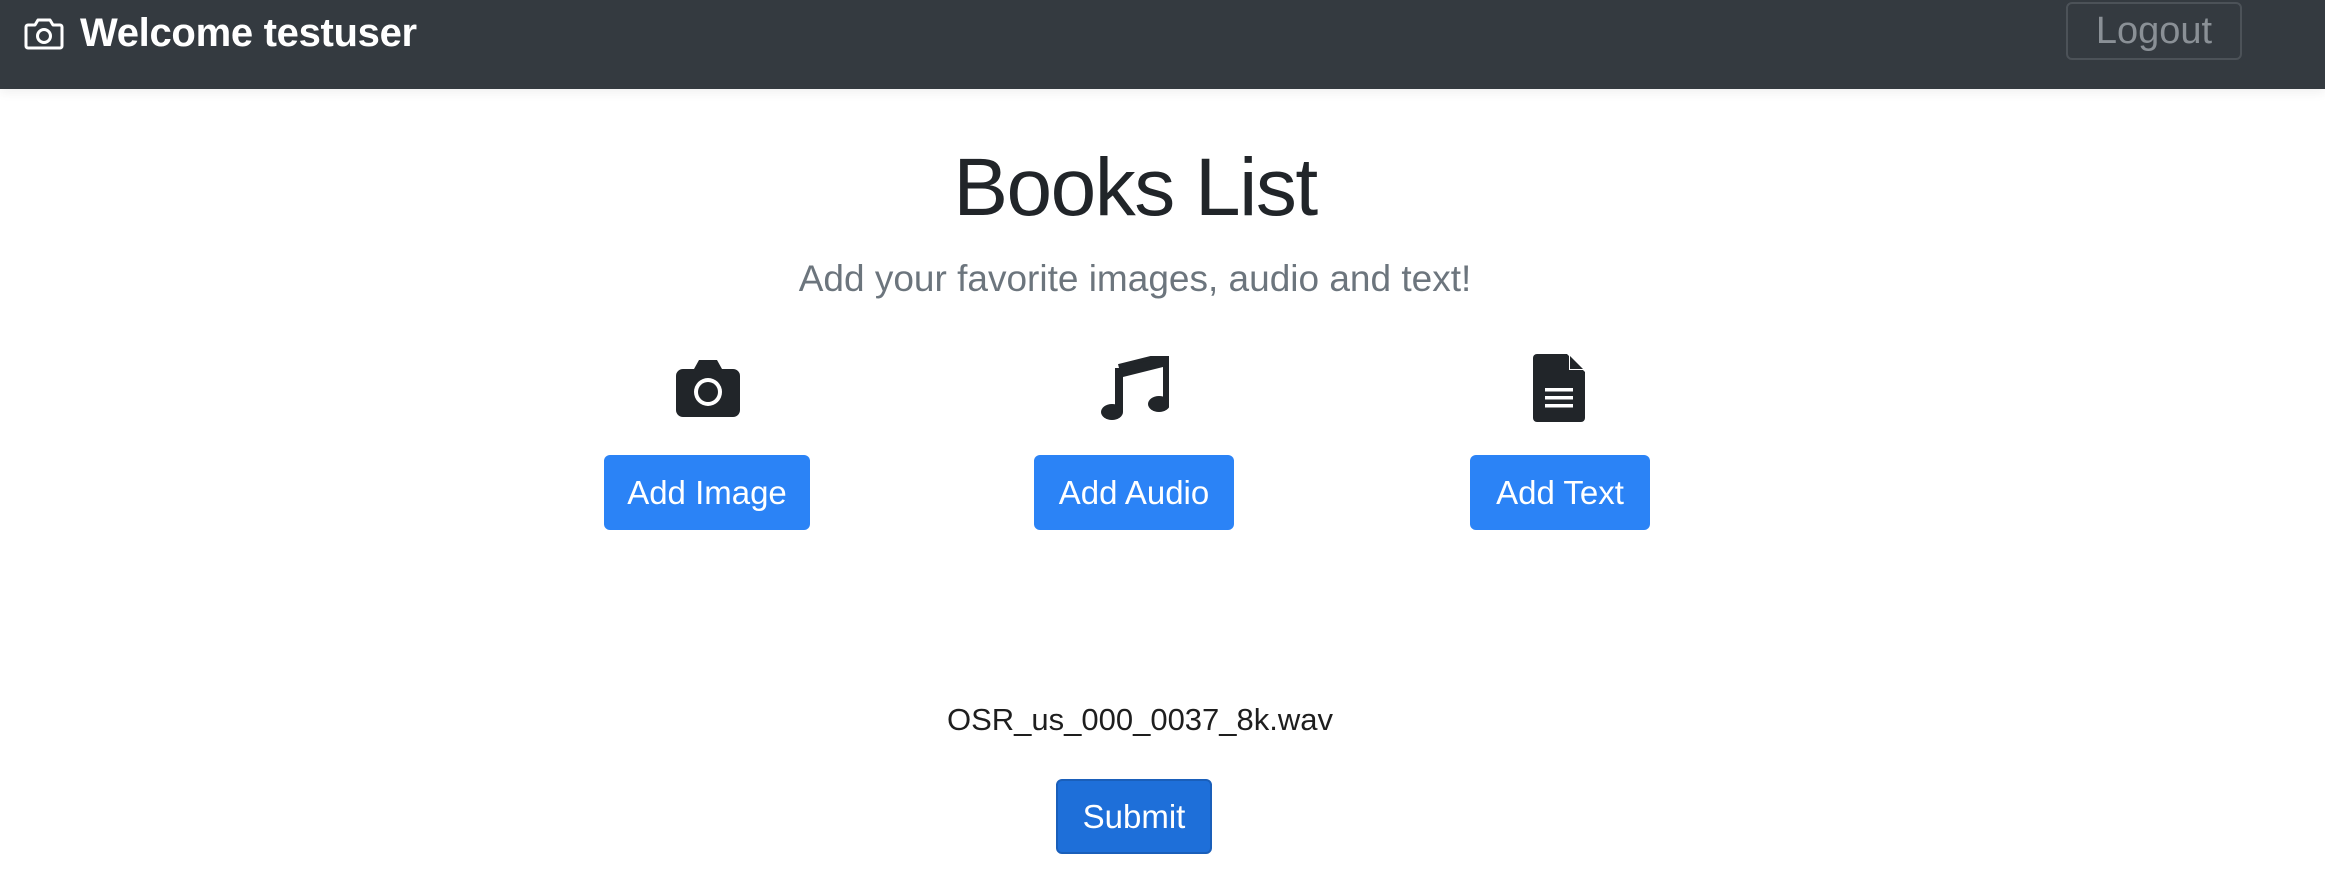 This screenshot has height=896, width=2325. I want to click on camera-outline-icon, so click(44, 34).